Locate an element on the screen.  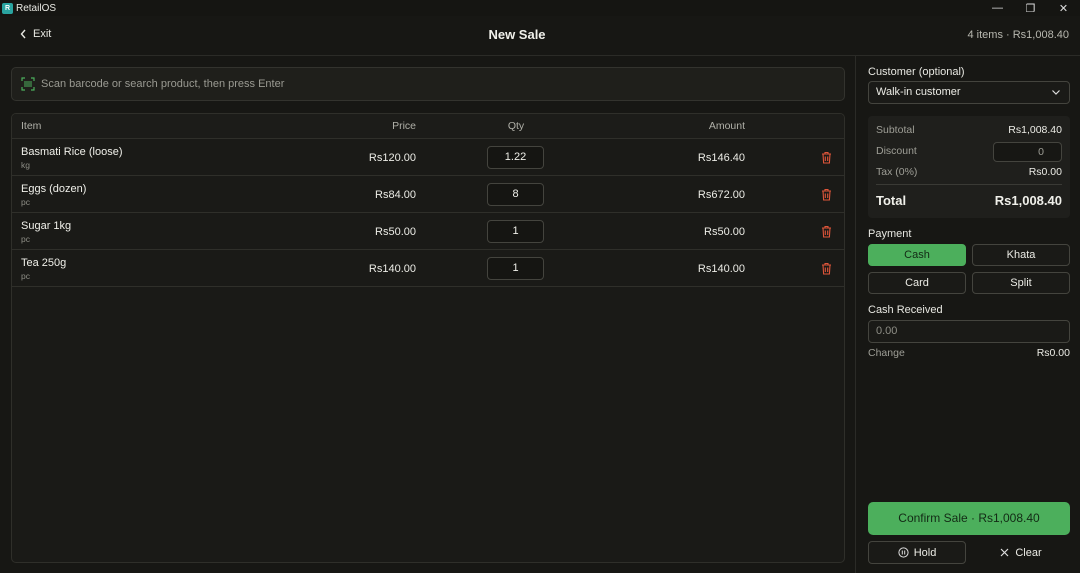
app-logo: R is located at coordinates (7, 8).